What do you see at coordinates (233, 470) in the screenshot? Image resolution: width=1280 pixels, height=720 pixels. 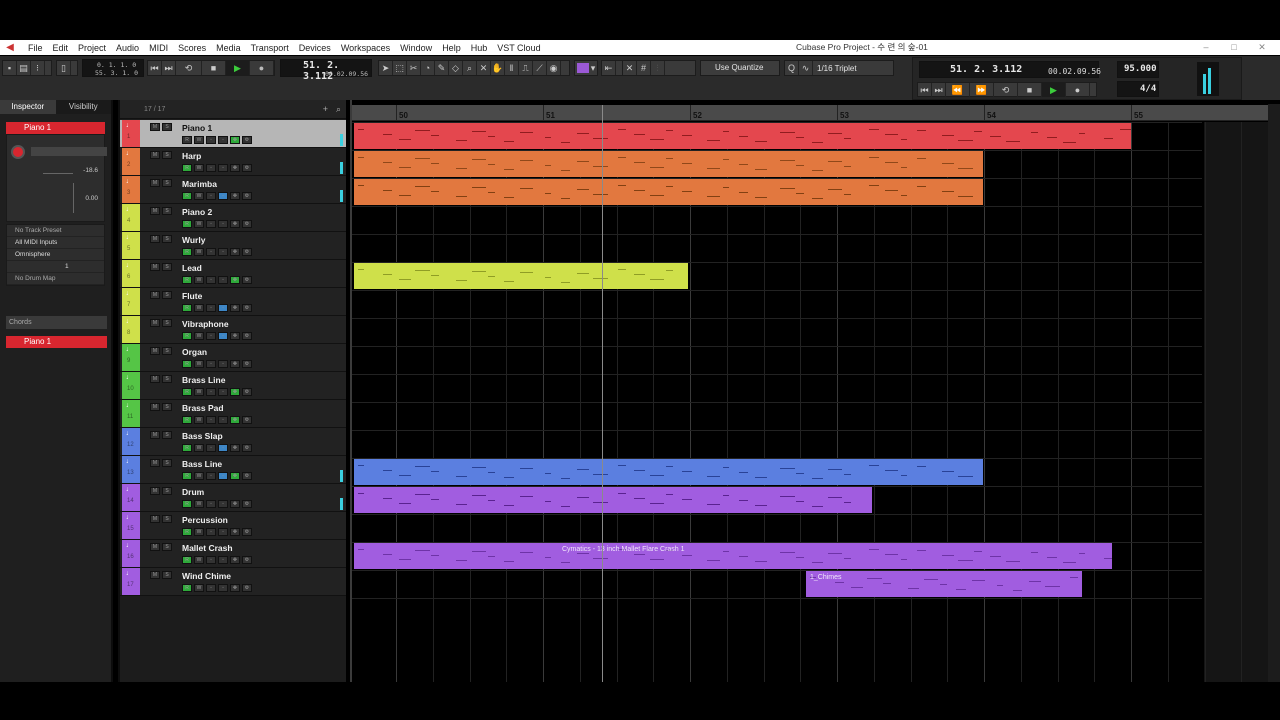 I see `track-row: ♩ 13 M S Bass Line R W ◦ ◦ ✥ ⚙` at bounding box center [233, 470].